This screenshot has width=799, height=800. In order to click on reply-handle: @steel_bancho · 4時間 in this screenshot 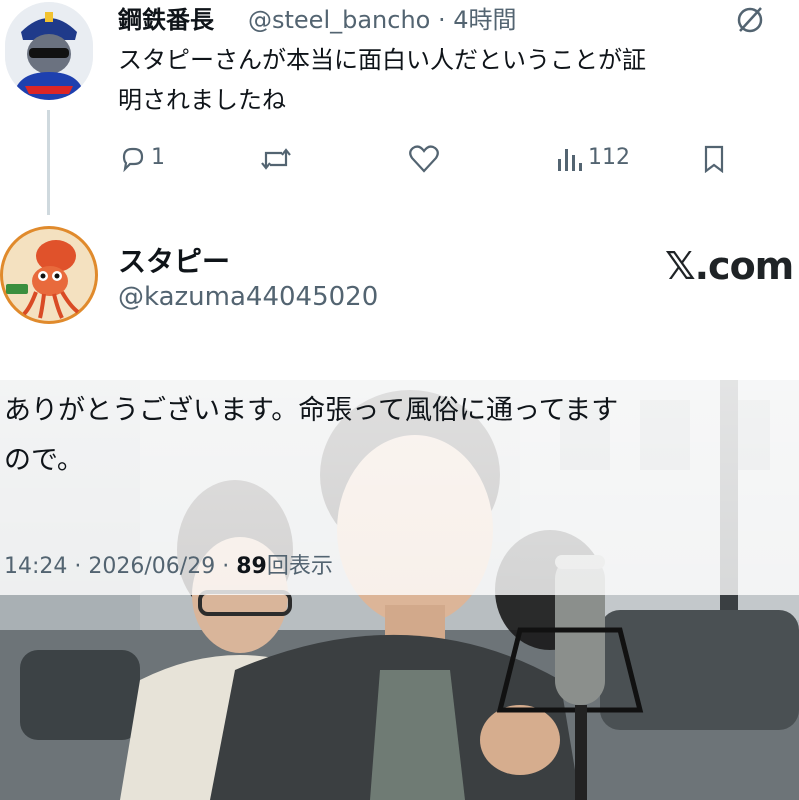, I will do `click(382, 17)`.